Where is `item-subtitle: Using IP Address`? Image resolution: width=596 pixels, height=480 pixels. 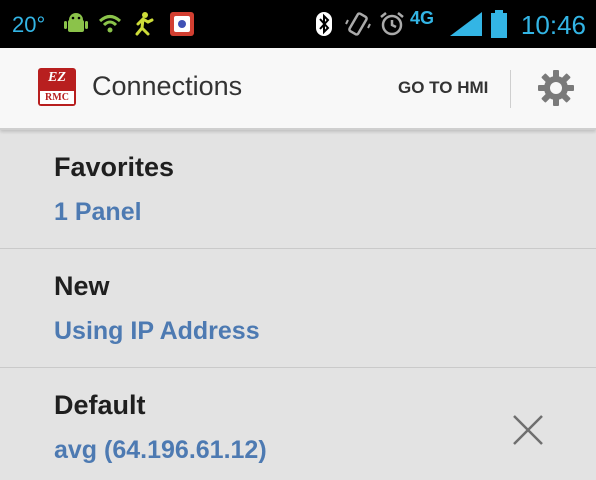 item-subtitle: Using IP Address is located at coordinates (157, 331).